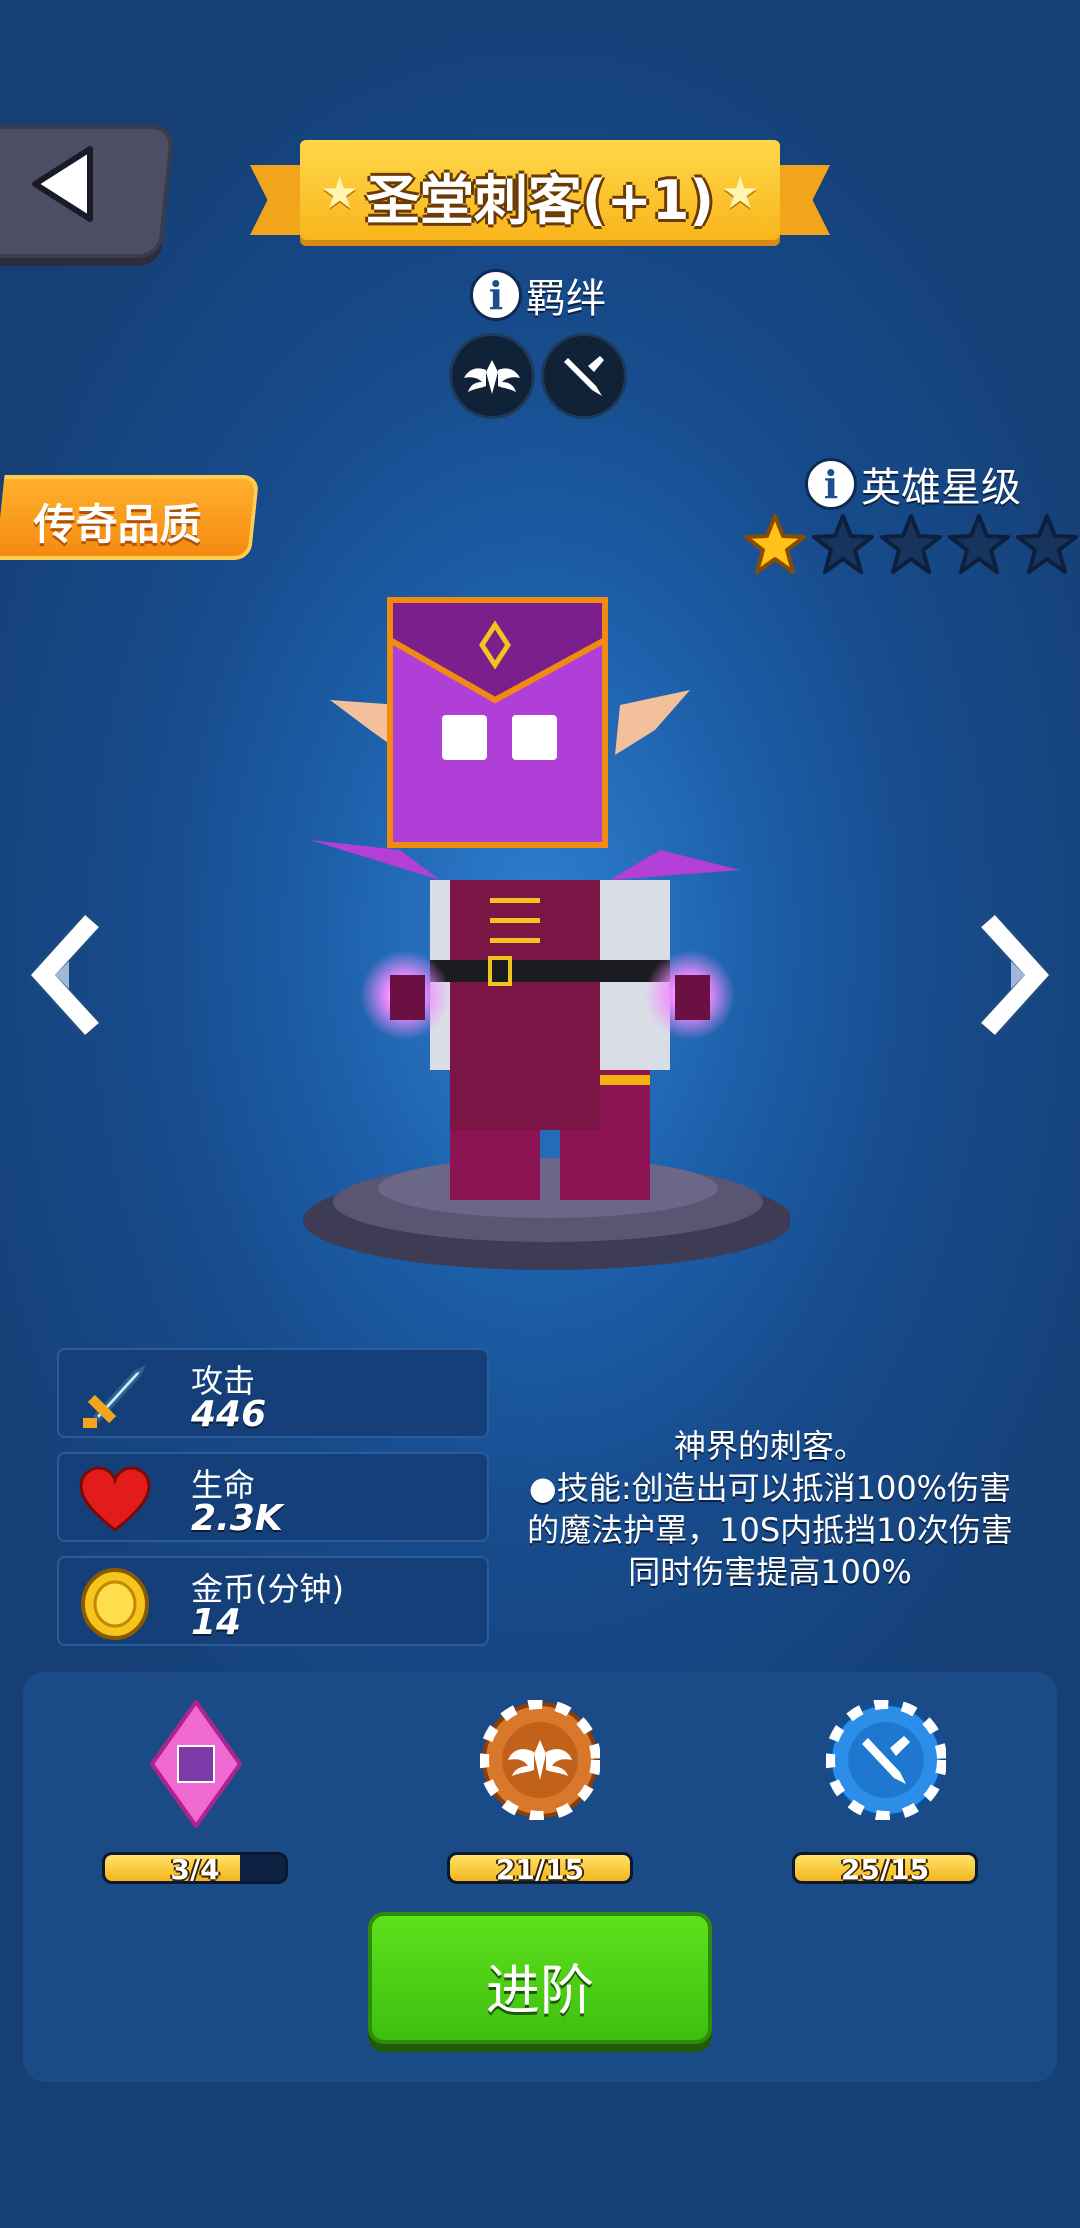 The width and height of the screenshot is (1080, 2228). I want to click on back-button, so click(87, 191).